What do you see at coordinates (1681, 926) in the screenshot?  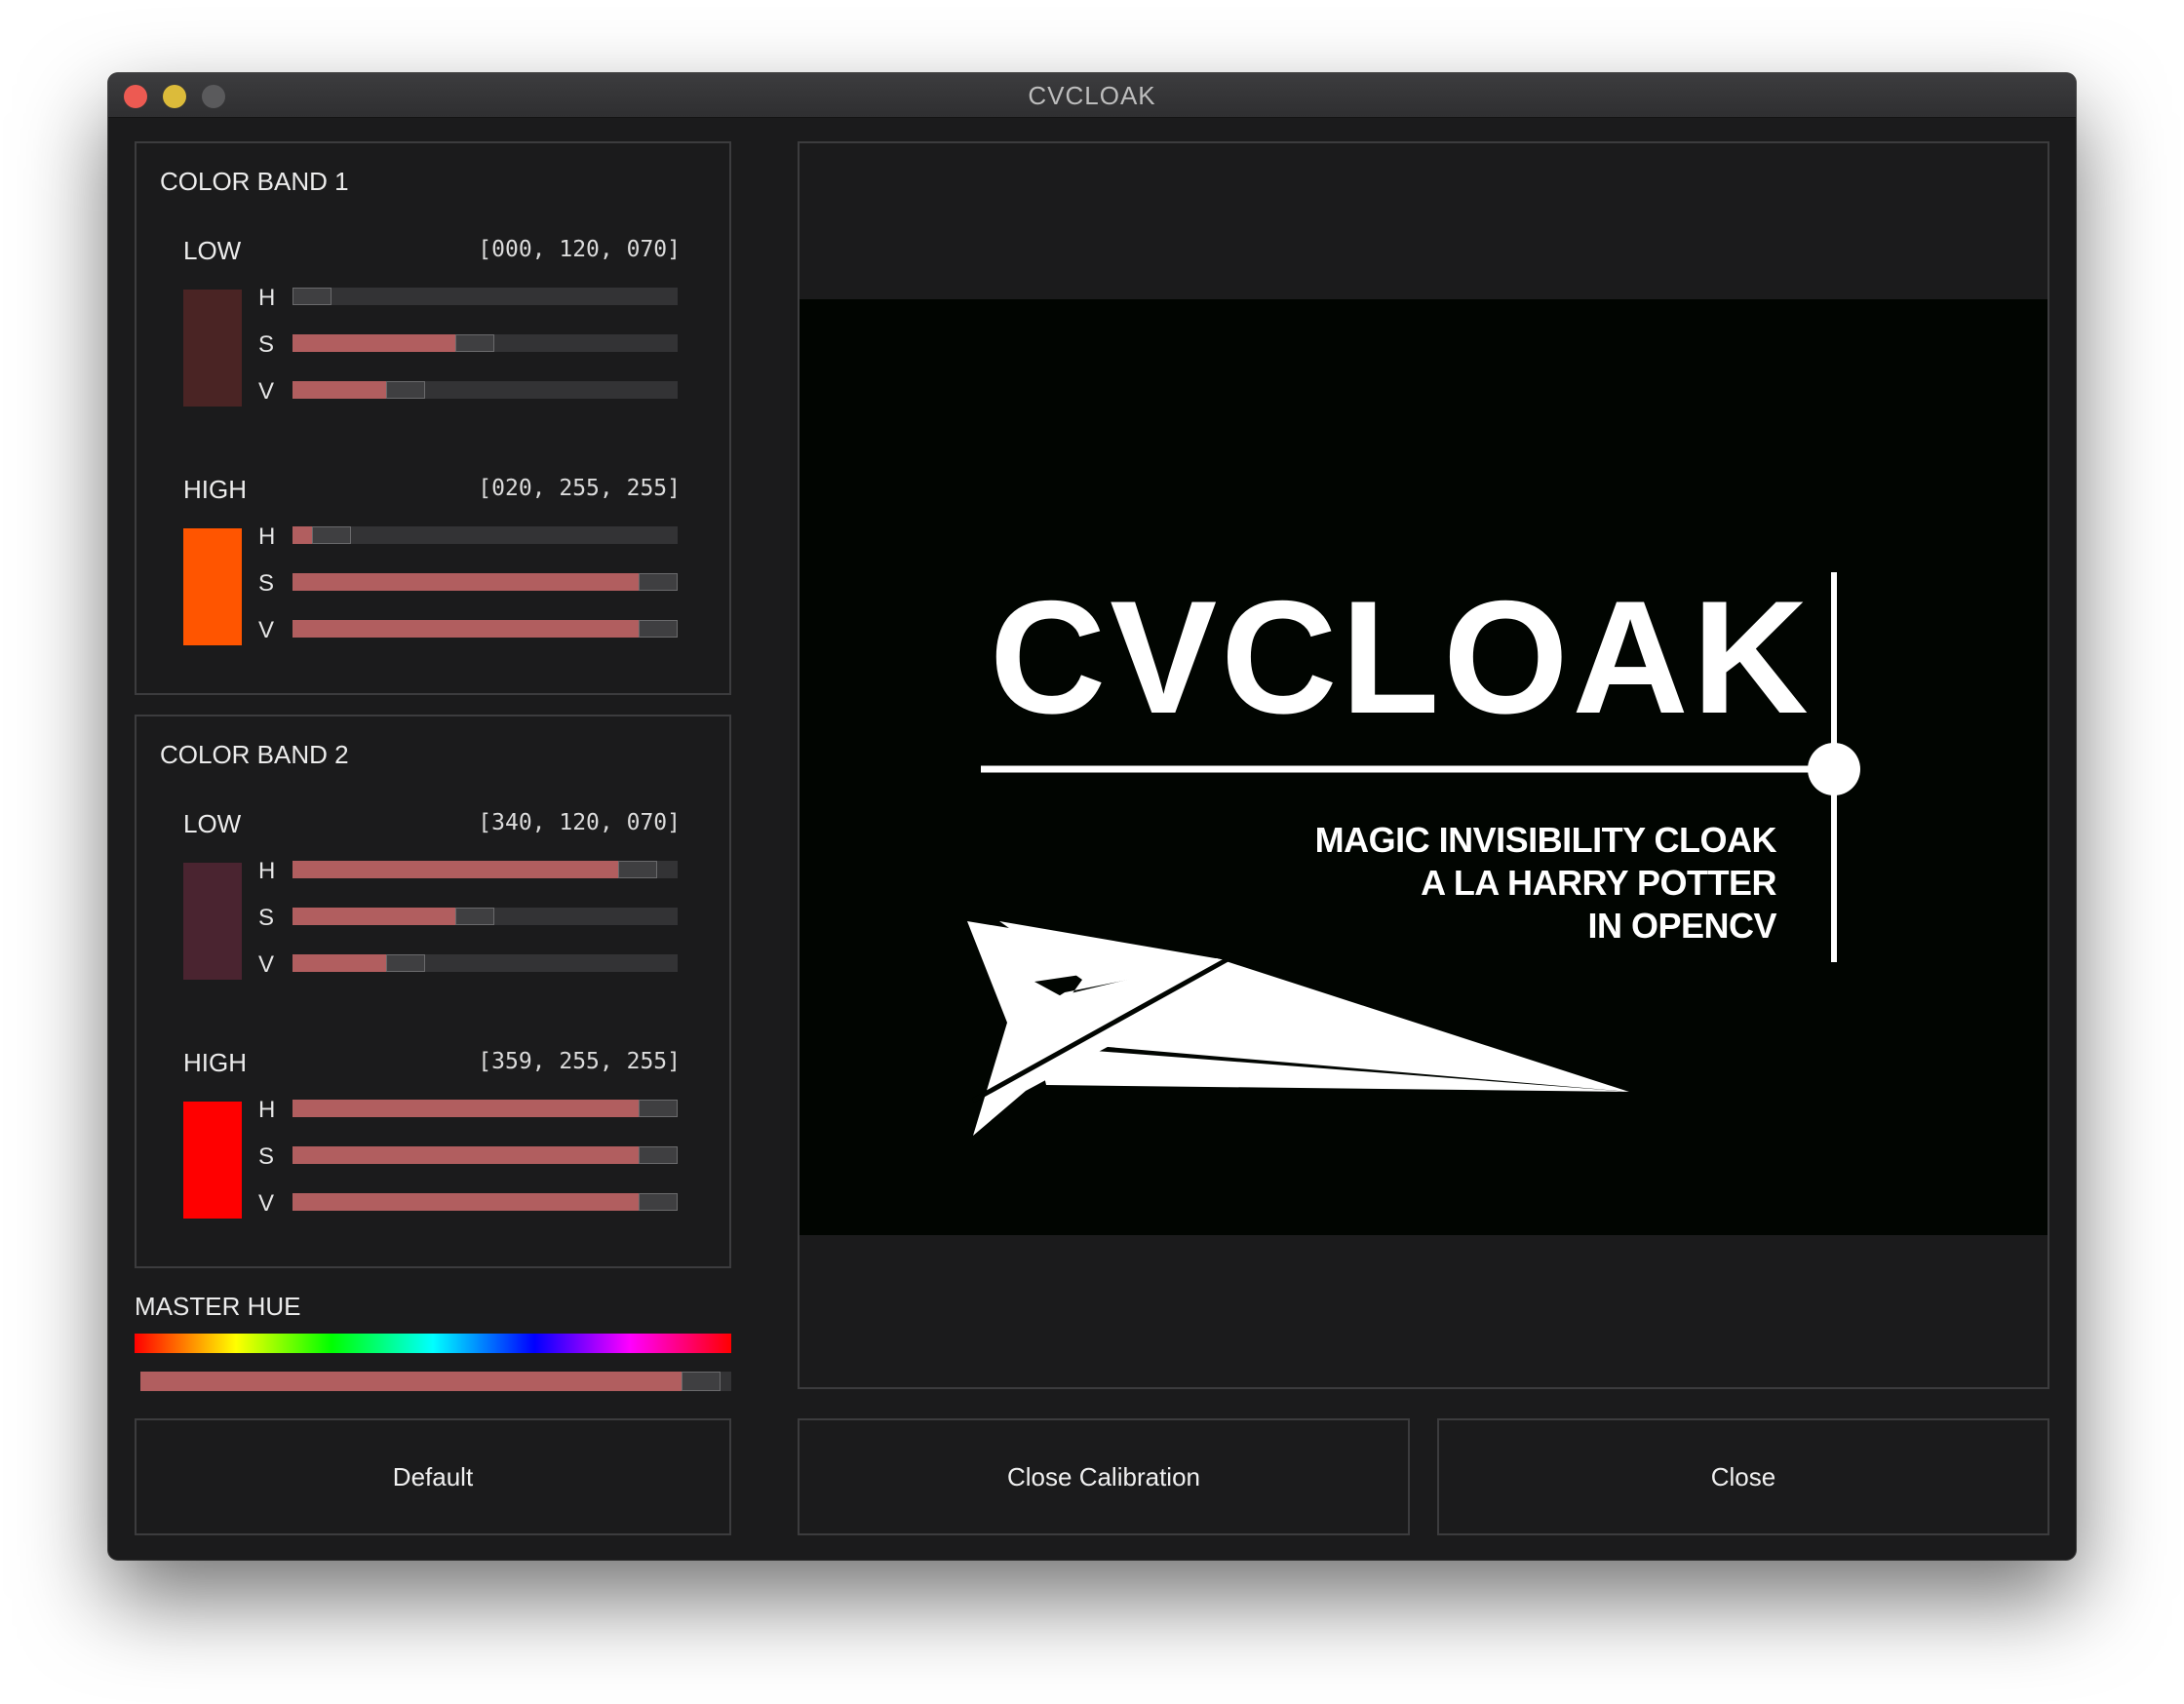 I see `tagline-line-3: IN OPENCV` at bounding box center [1681, 926].